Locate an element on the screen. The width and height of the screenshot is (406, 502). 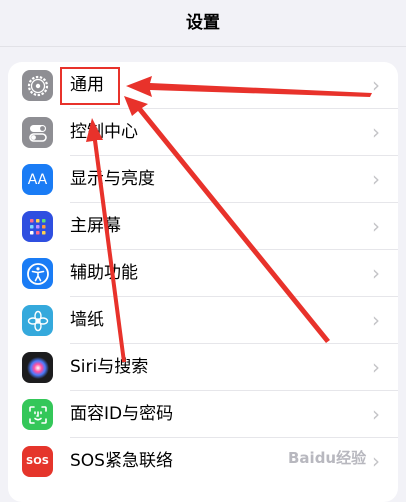
nav-divider is located at coordinates (203, 46).